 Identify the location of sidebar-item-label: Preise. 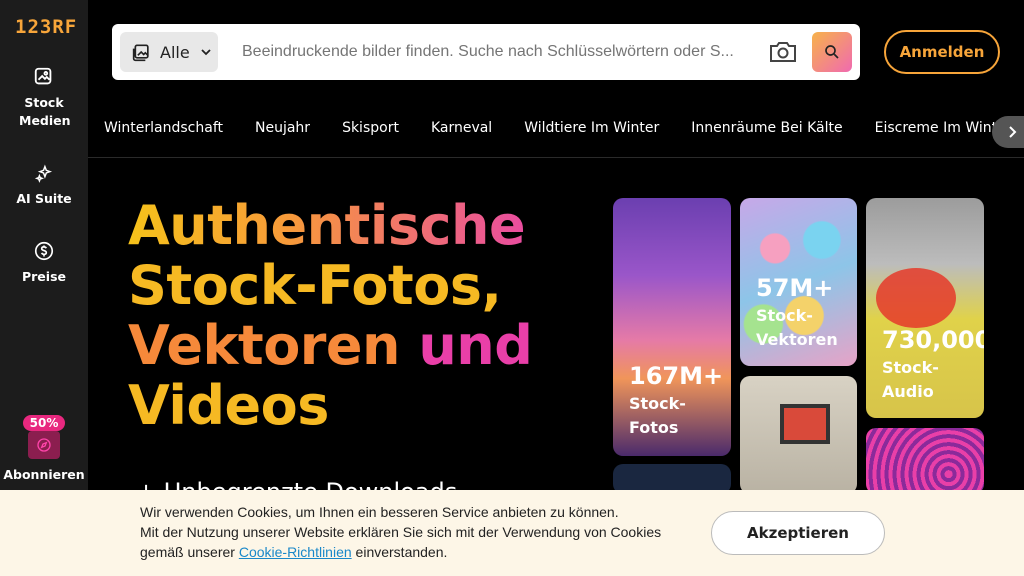
(43, 276).